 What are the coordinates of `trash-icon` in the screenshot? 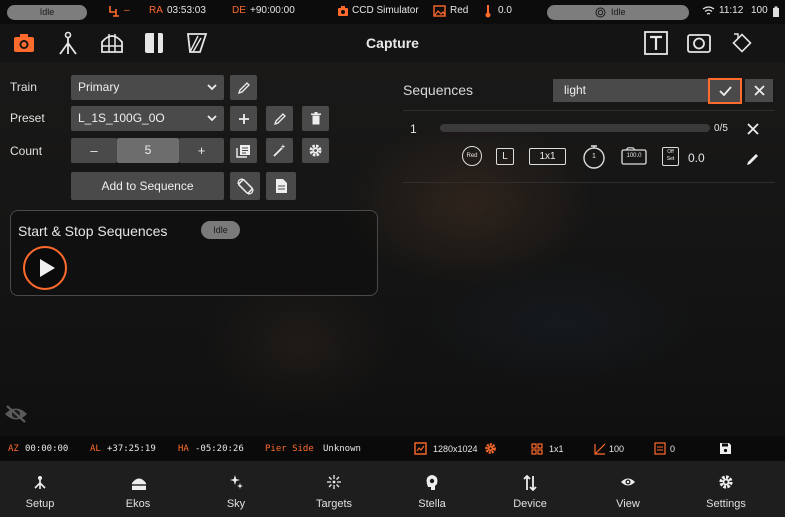 It's located at (315, 118).